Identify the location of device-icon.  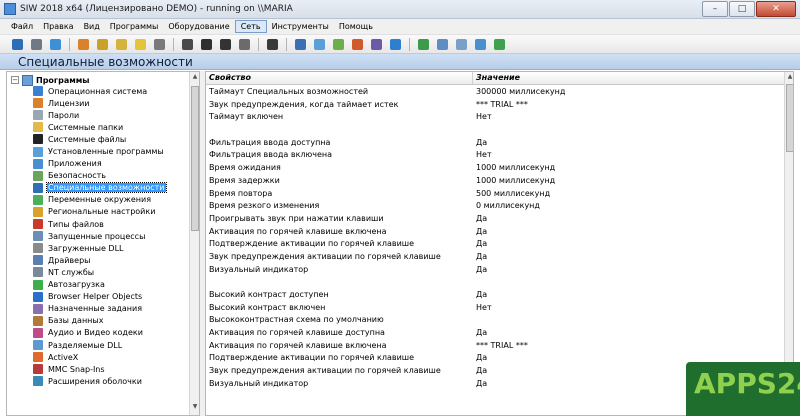
(272, 44).